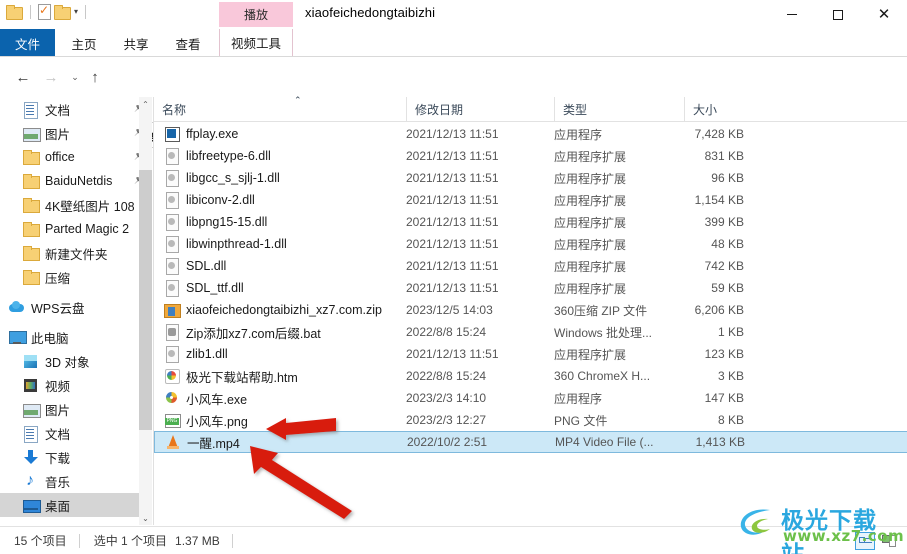 The height and width of the screenshot is (554, 907). I want to click on sidebar-item-图片: 图片, so click(76, 409).